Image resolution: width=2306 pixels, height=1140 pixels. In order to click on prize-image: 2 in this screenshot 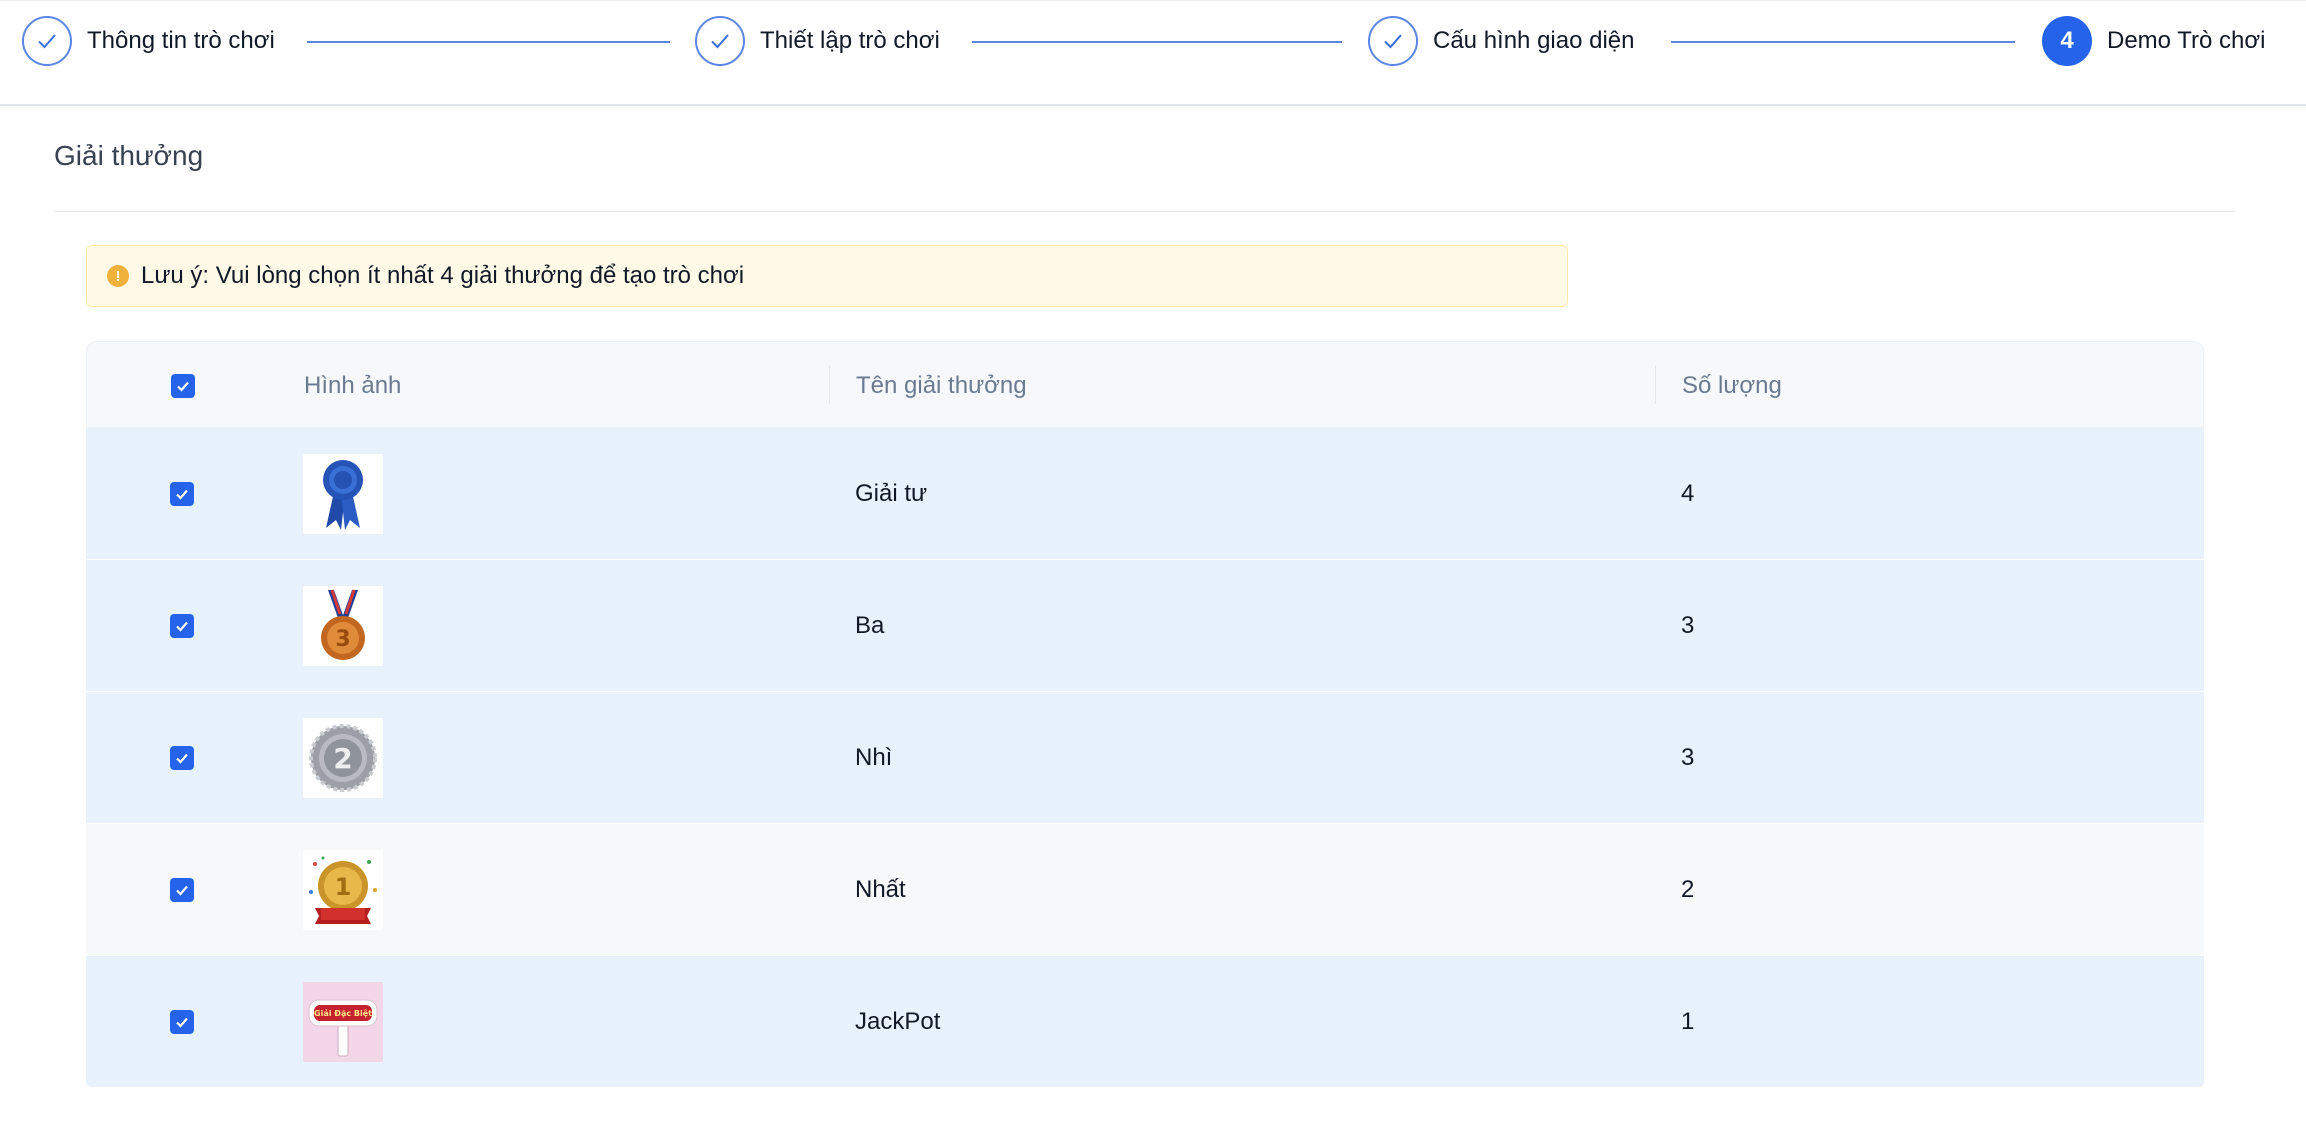, I will do `click(343, 758)`.